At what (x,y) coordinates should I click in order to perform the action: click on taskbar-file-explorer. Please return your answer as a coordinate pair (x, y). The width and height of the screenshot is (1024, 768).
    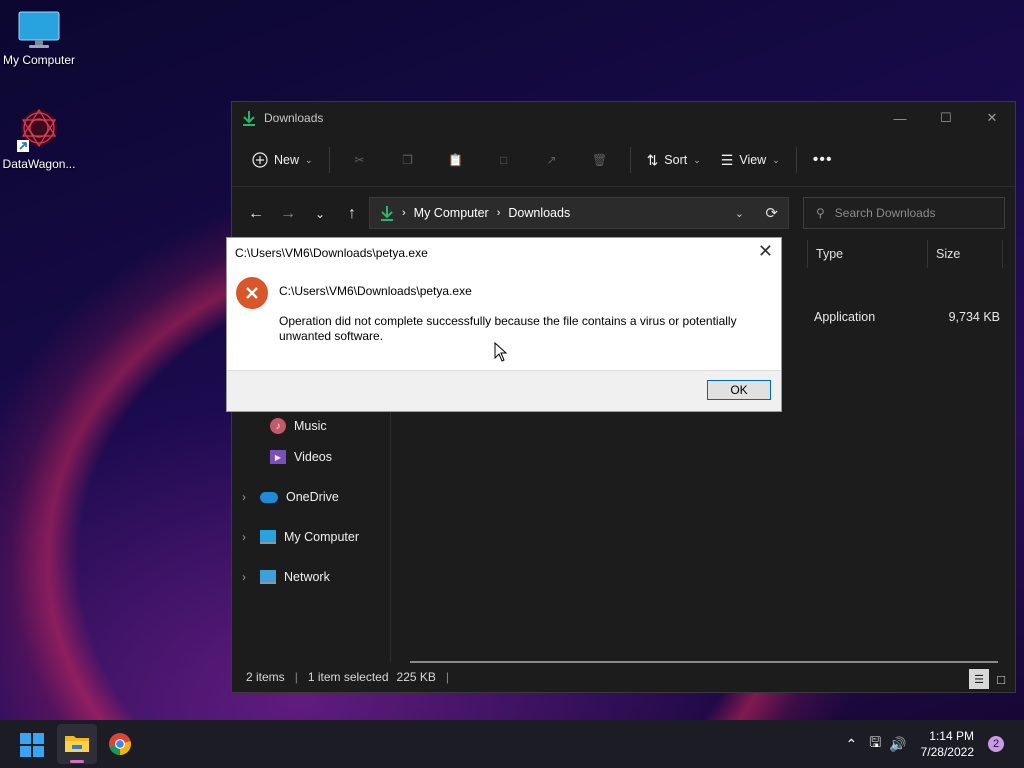
    Looking at the image, I should click on (77, 744).